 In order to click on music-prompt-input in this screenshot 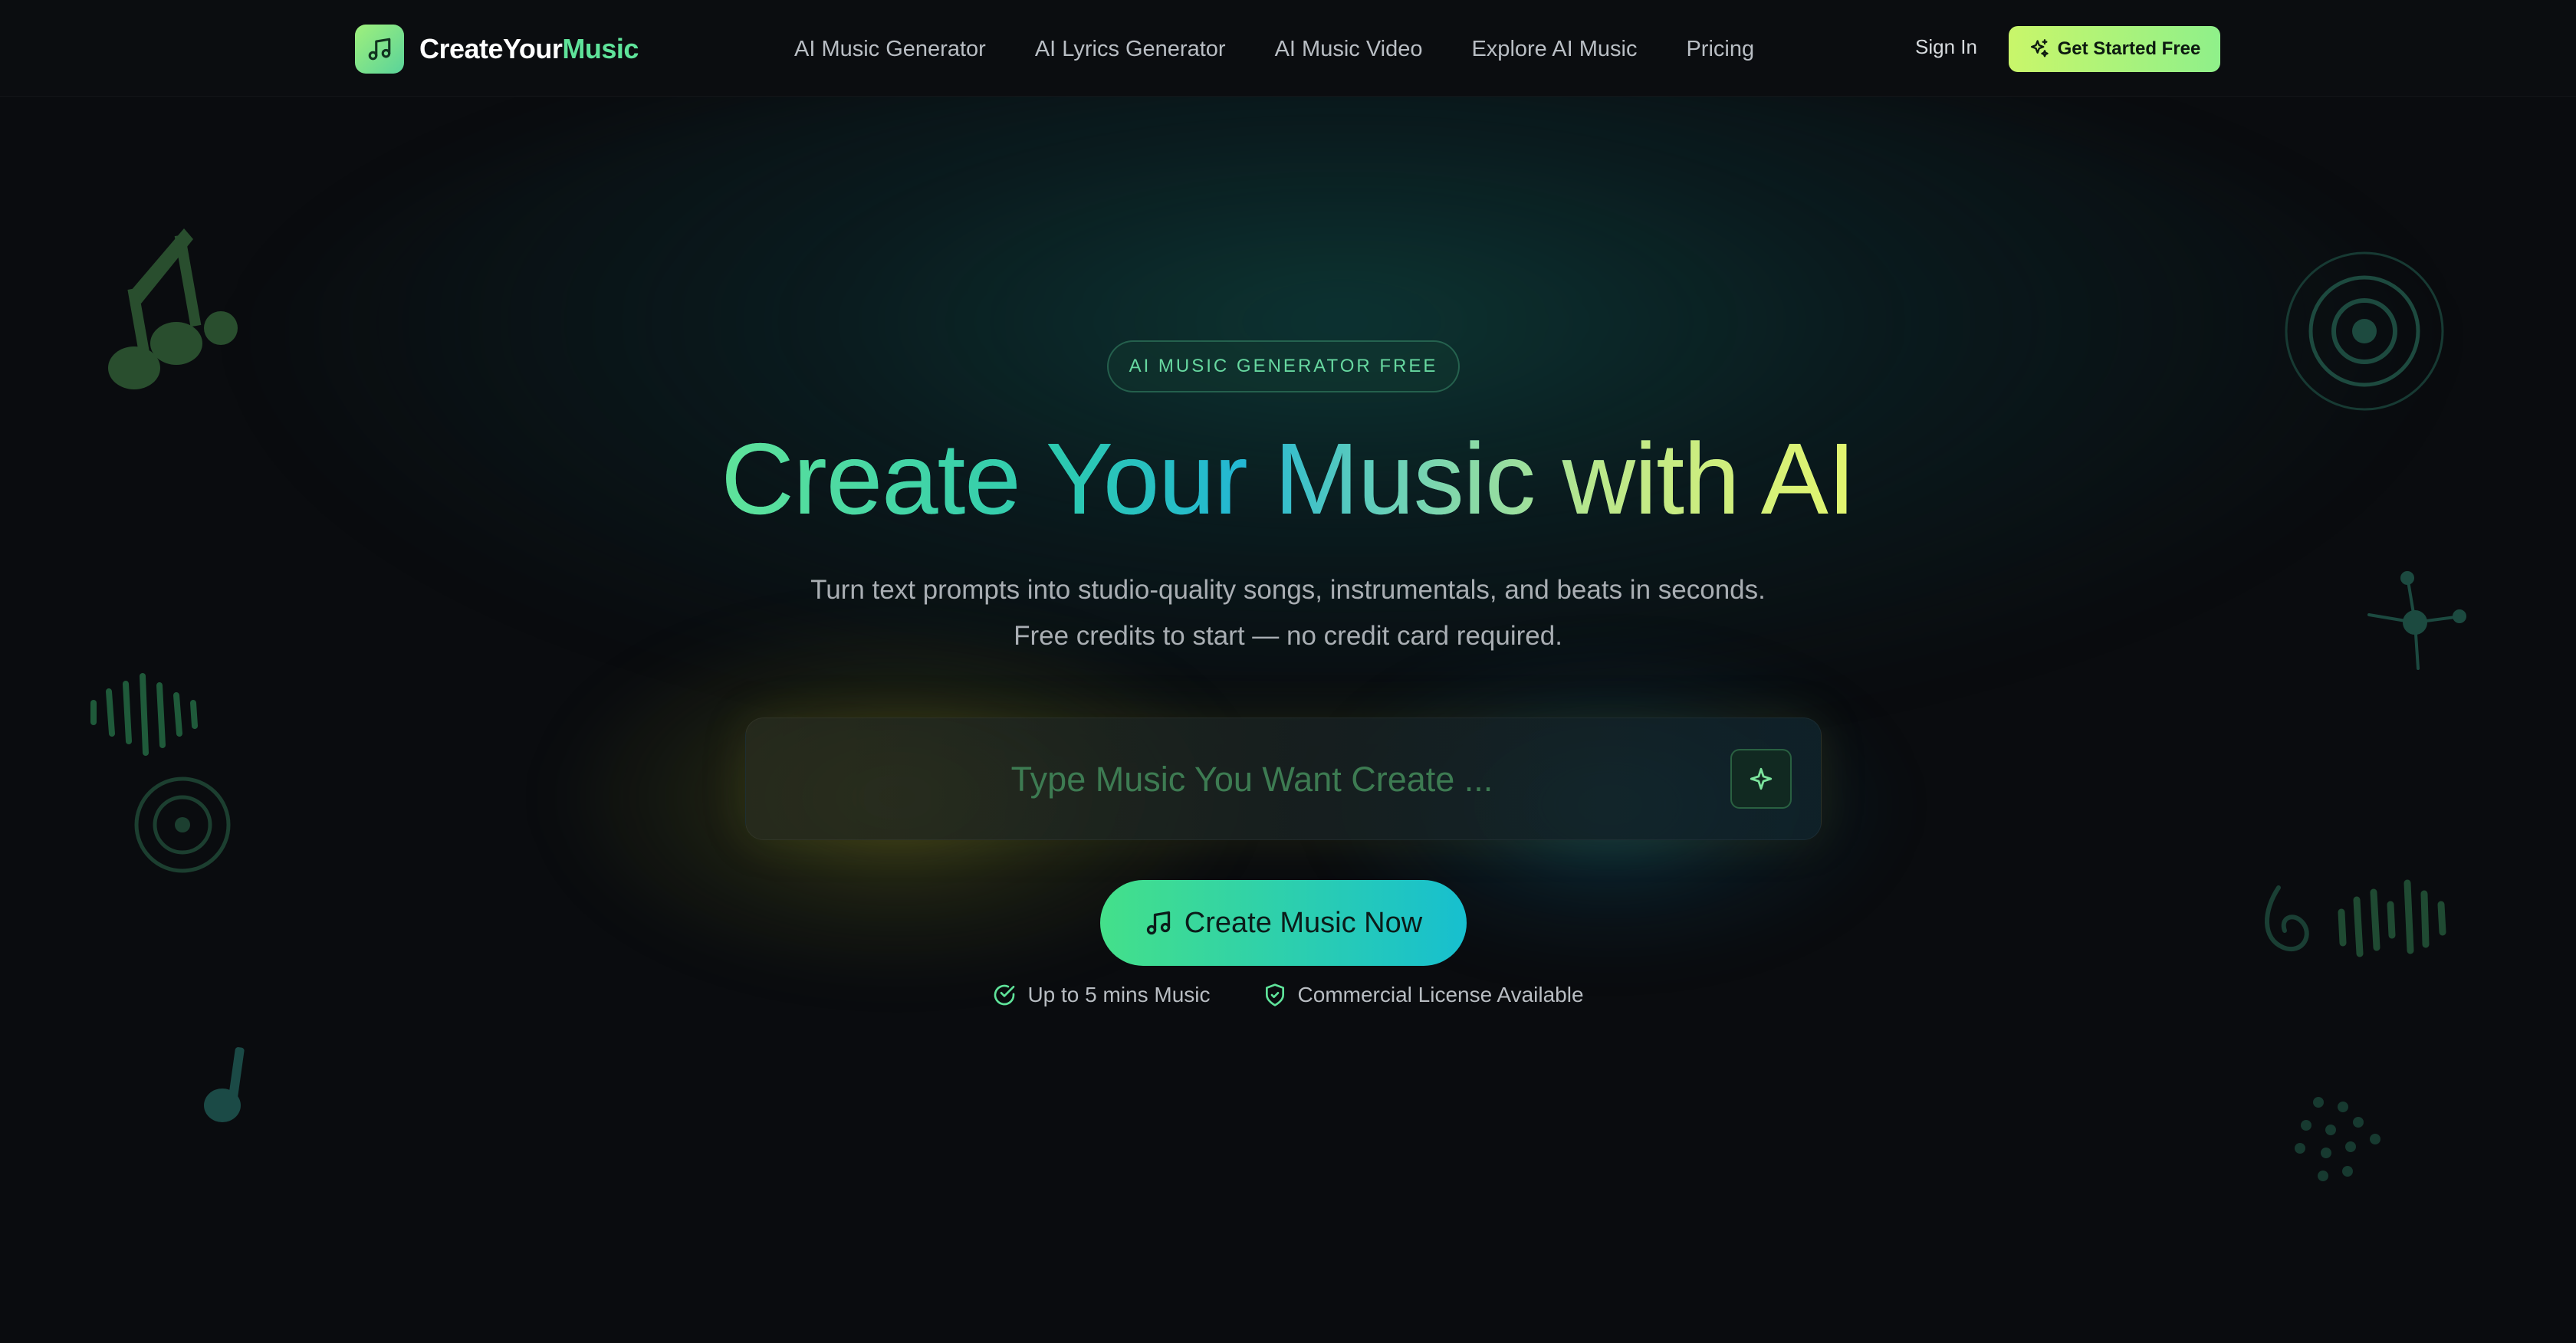, I will do `click(1252, 780)`.